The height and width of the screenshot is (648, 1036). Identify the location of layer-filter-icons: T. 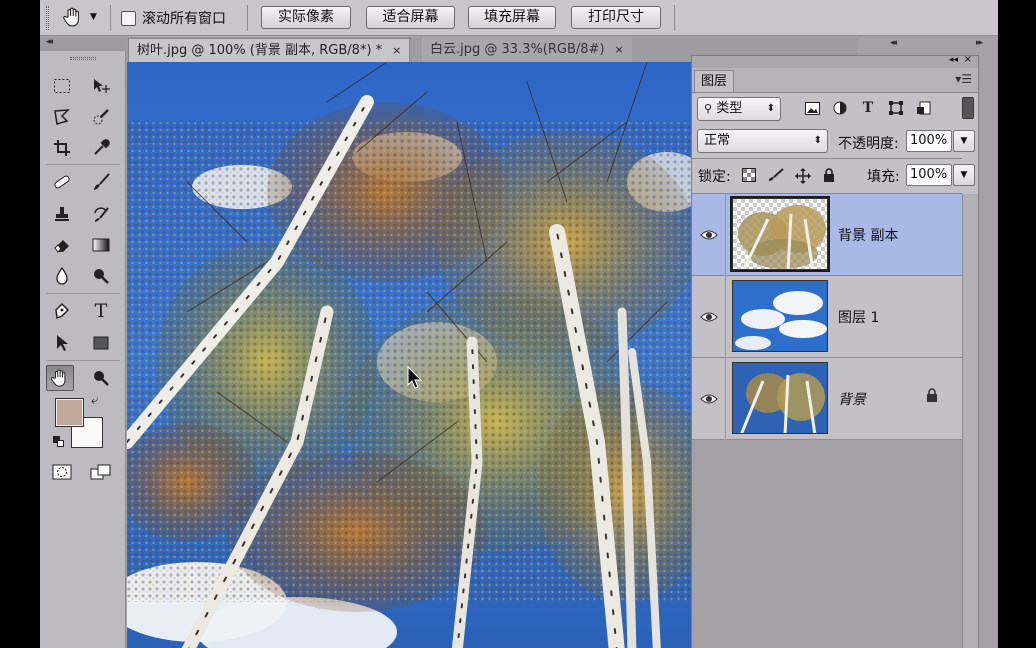
(868, 108).